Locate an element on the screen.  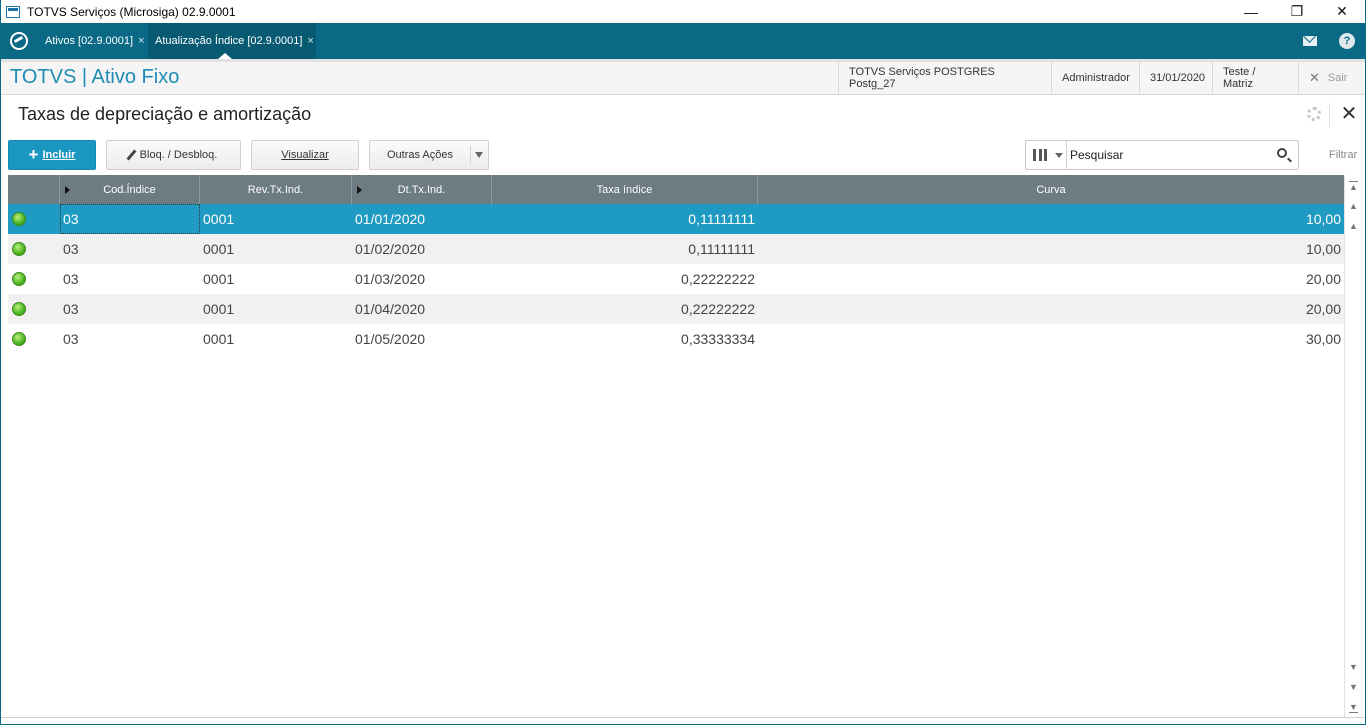
pencil-icon is located at coordinates (131, 155).